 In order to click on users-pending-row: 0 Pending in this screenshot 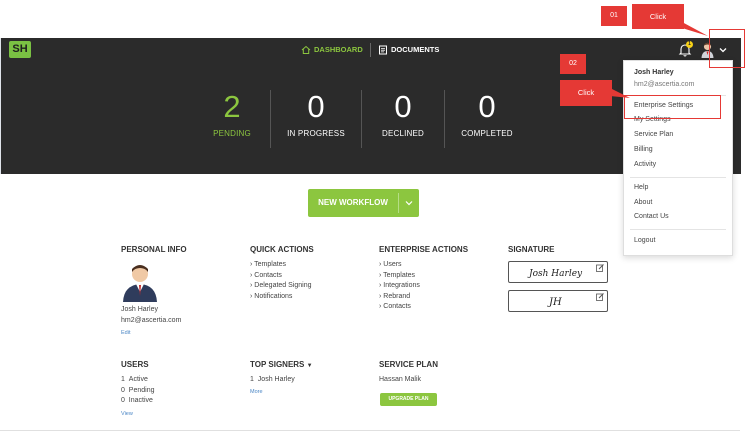, I will do `click(138, 391)`.